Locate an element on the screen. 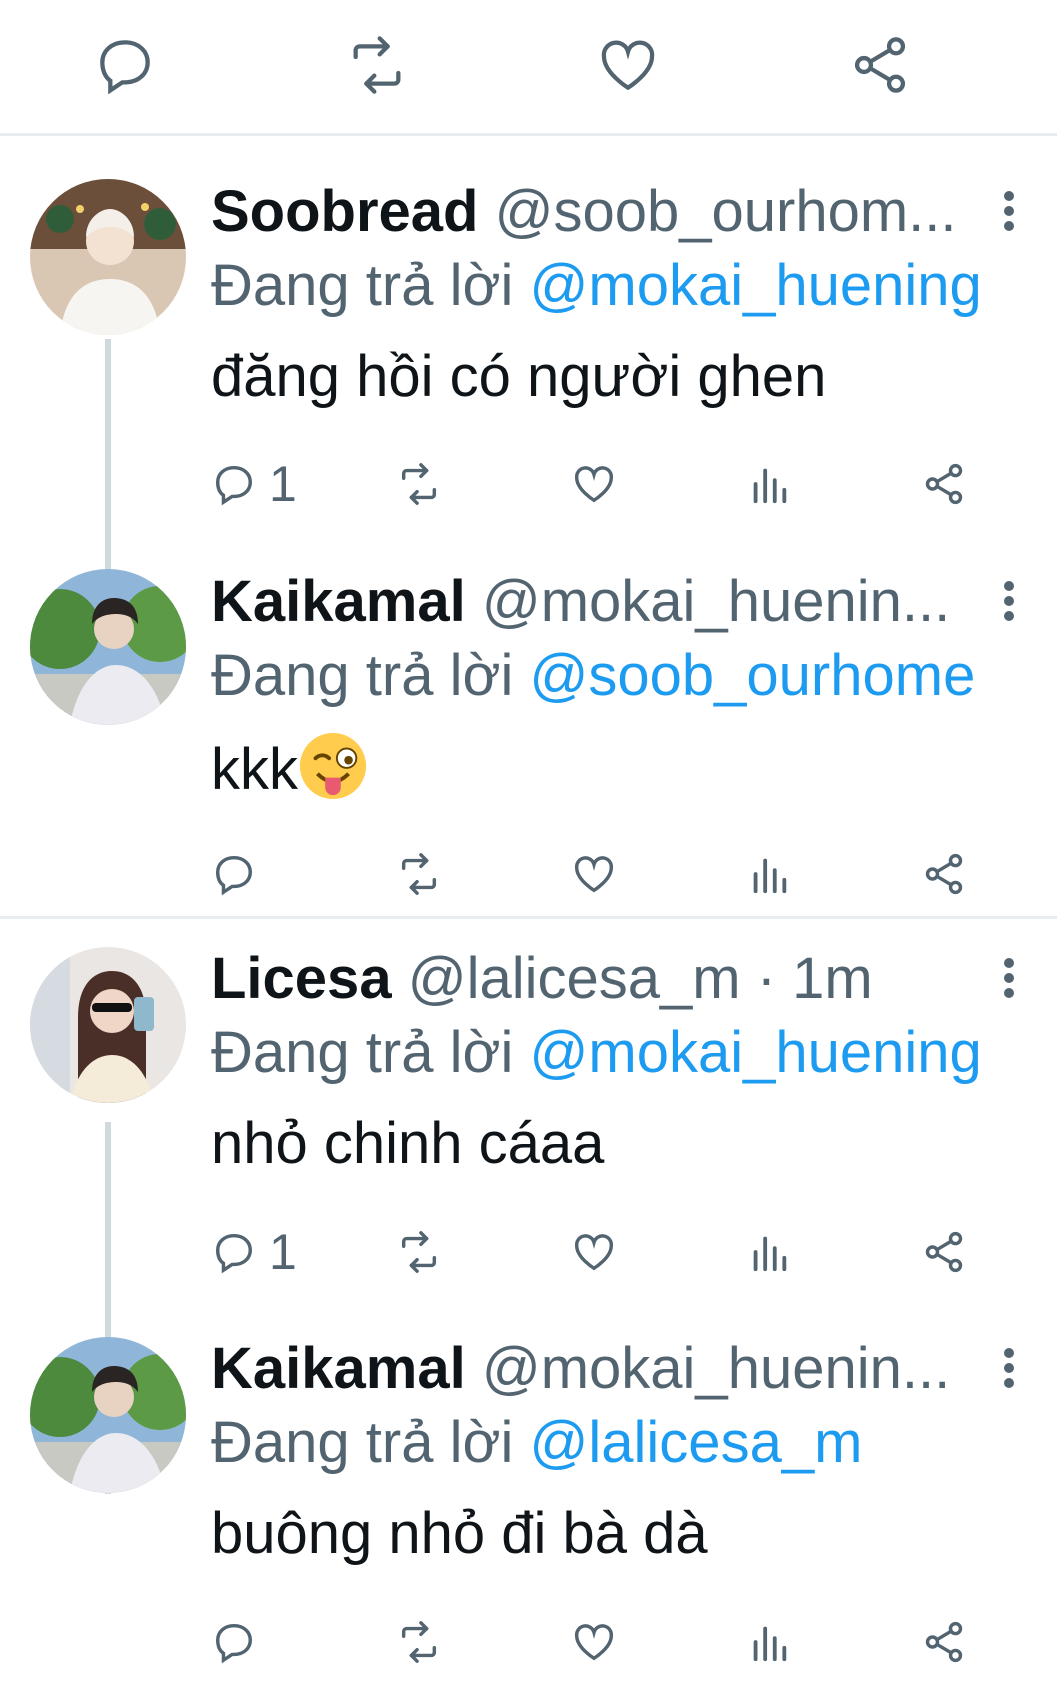 This screenshot has height=1702, width=1057. tweet-text-content: kkk is located at coordinates (254, 769).